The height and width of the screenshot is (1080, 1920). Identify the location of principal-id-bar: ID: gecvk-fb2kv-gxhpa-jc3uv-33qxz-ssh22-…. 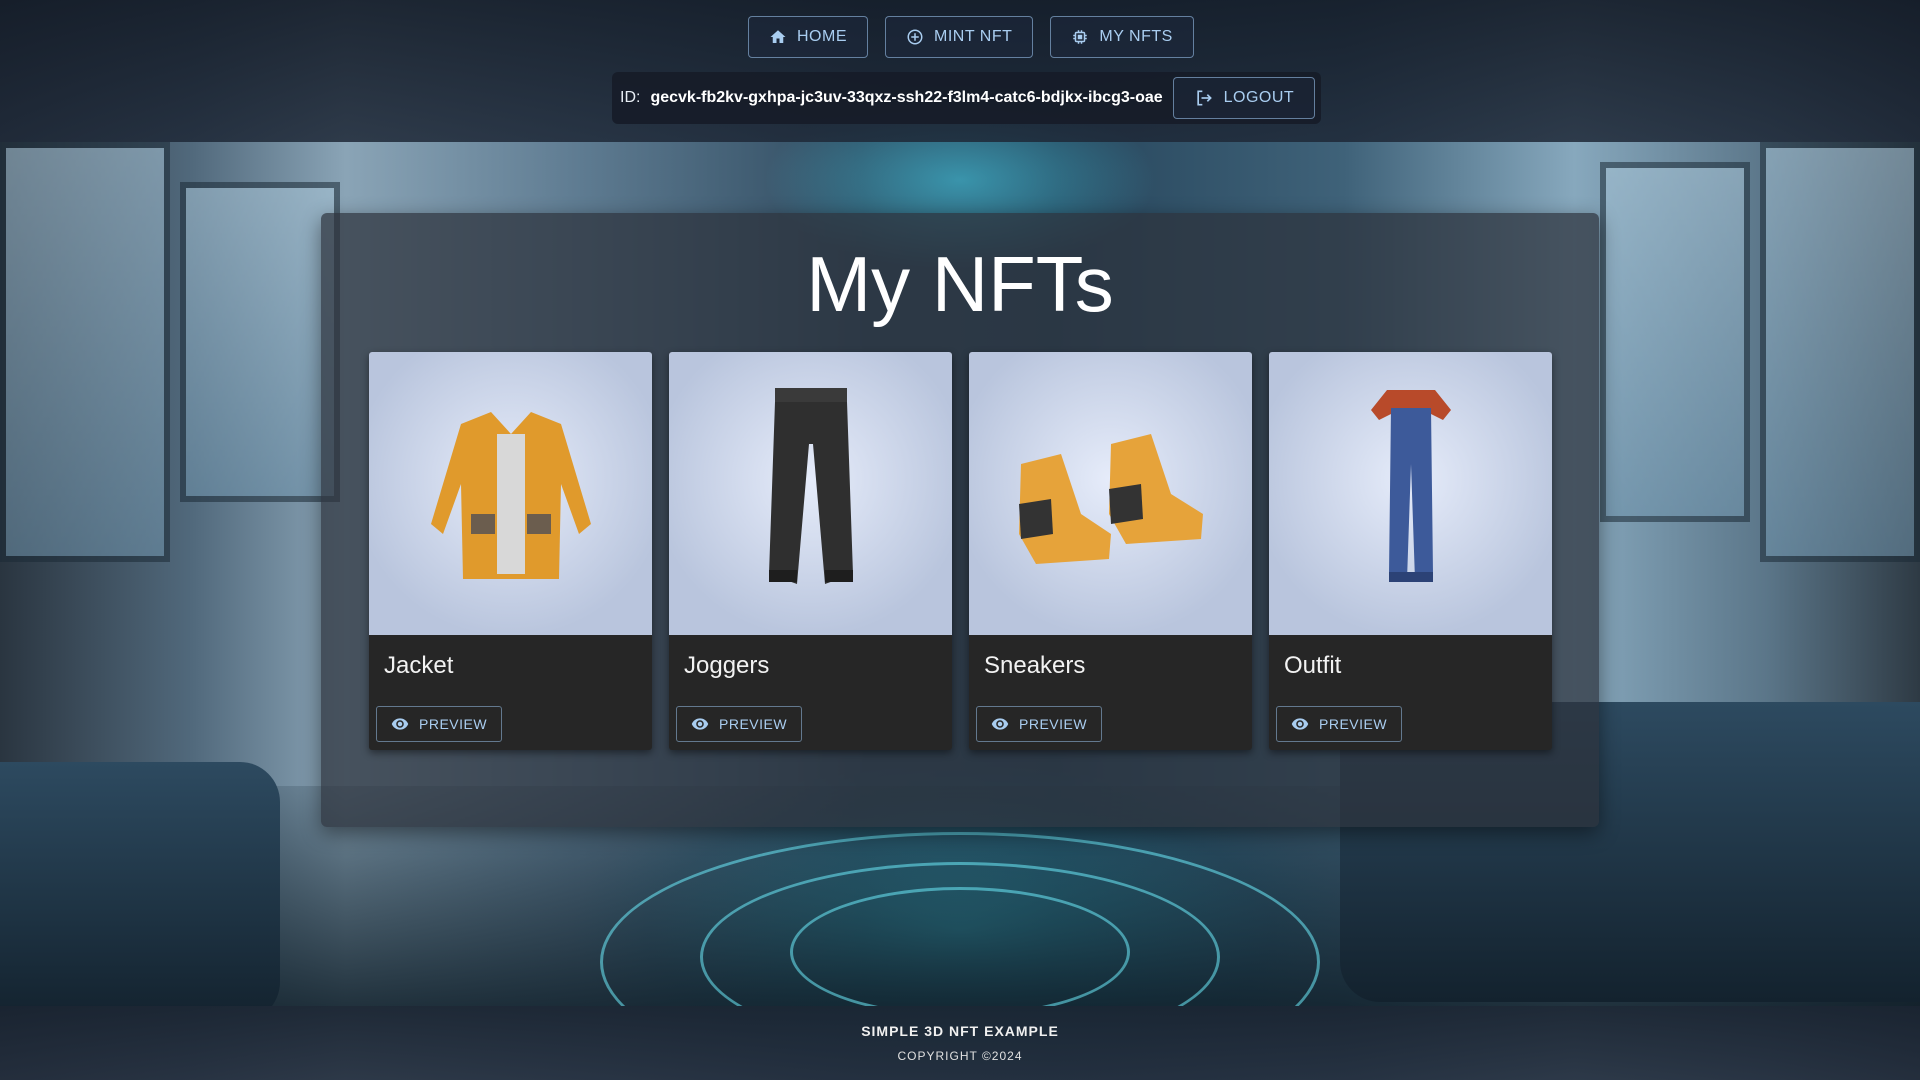
(967, 98).